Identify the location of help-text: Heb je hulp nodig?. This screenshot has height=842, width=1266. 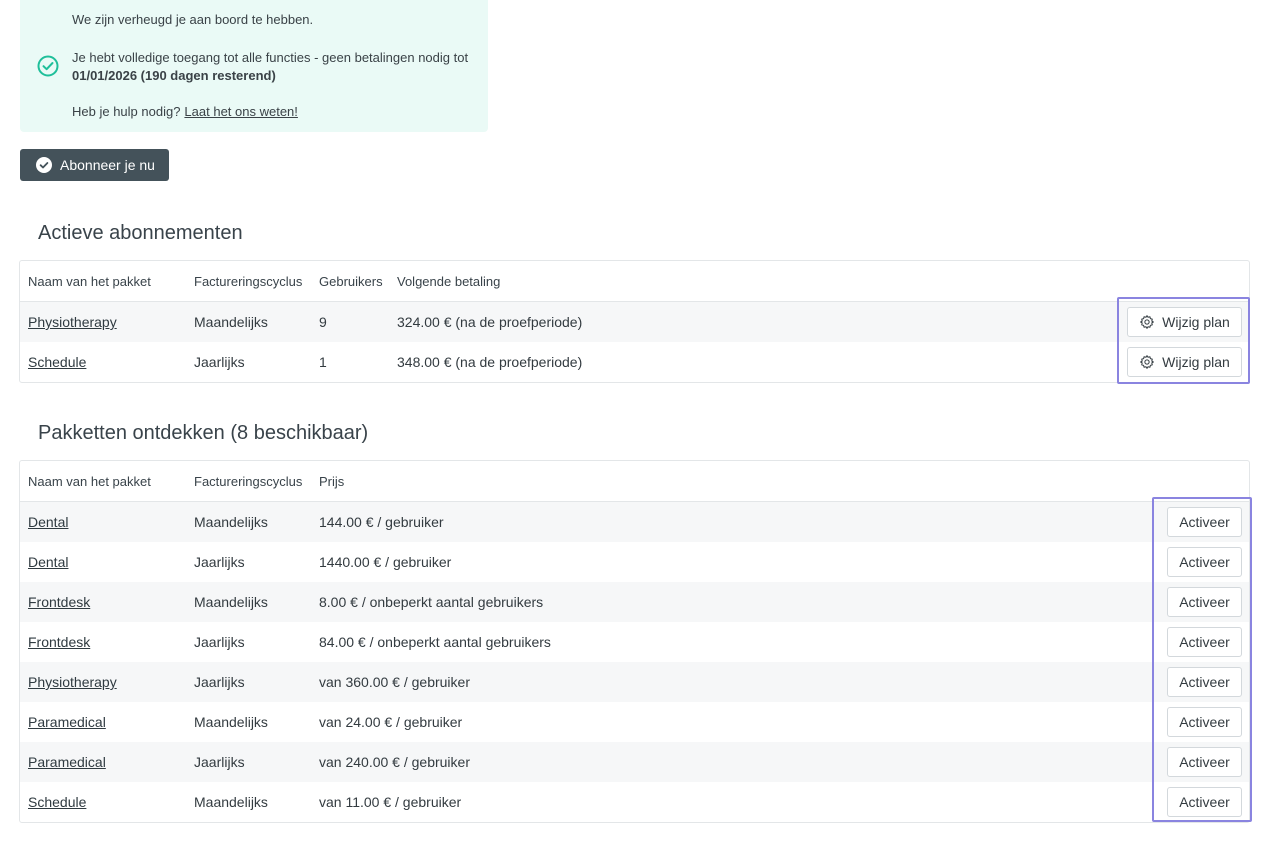
(126, 111).